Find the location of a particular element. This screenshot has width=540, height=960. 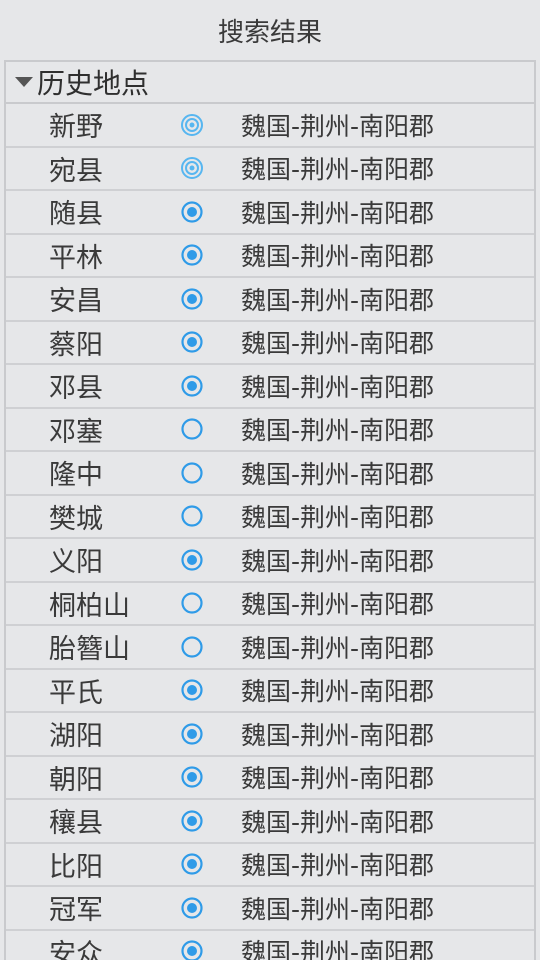

list-item: 胎簪山 魏国-荆州-南阳郡 is located at coordinates (270, 648).